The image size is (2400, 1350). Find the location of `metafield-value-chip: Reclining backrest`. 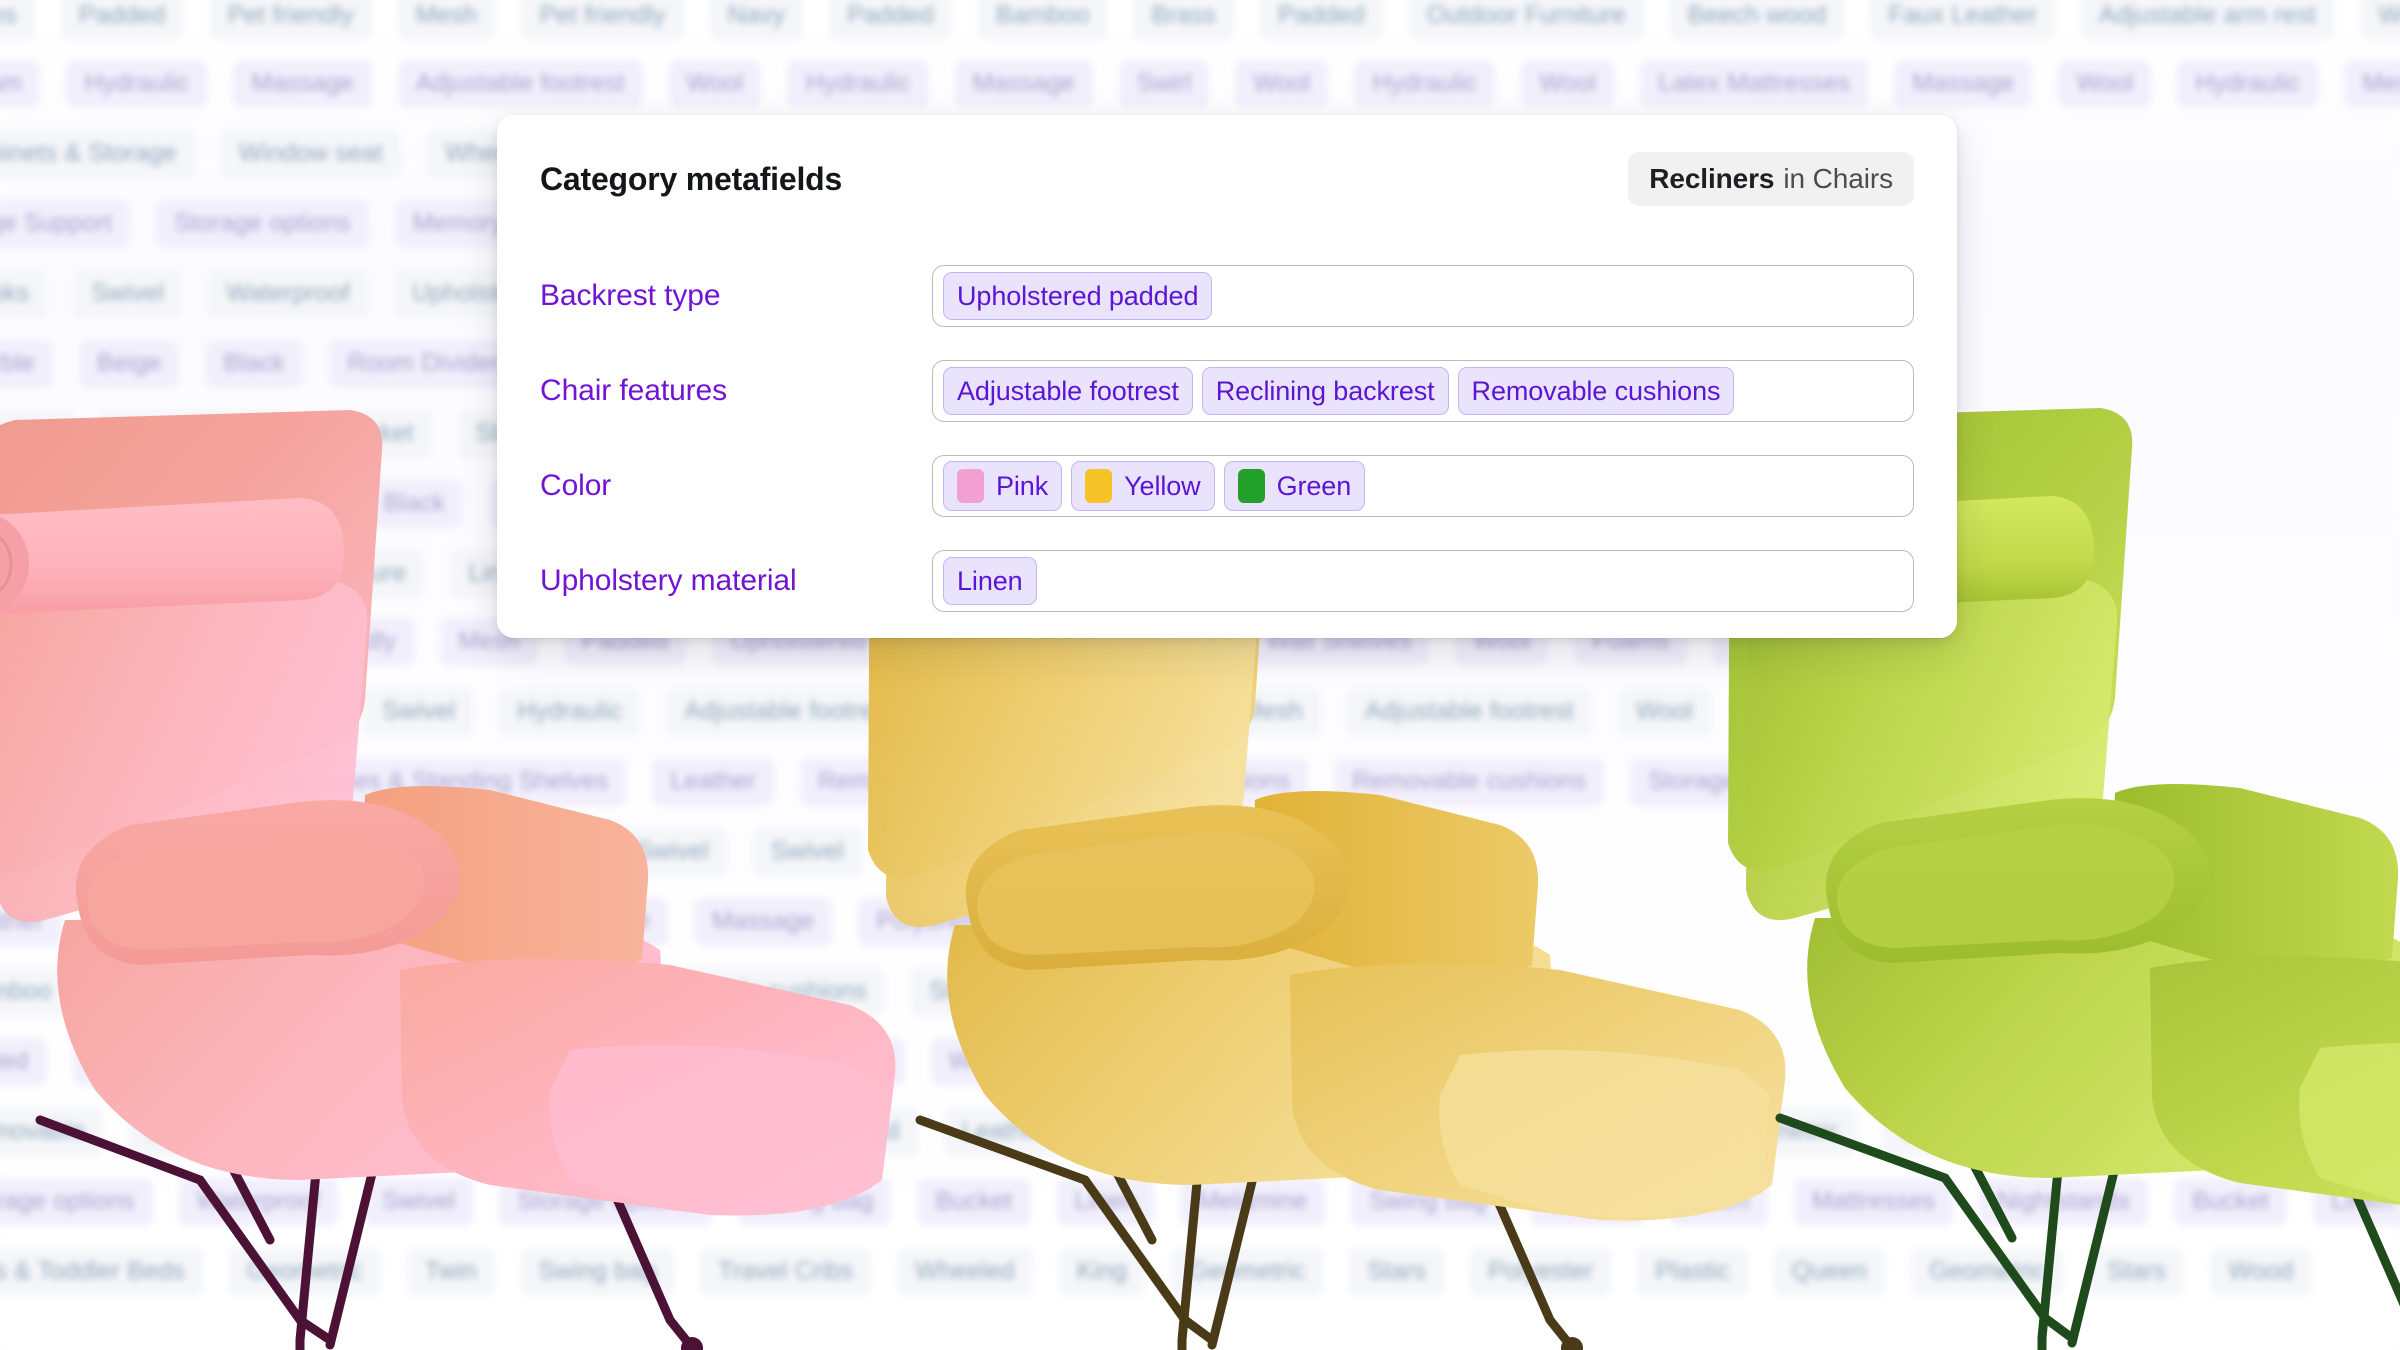

metafield-value-chip: Reclining backrest is located at coordinates (1325, 391).